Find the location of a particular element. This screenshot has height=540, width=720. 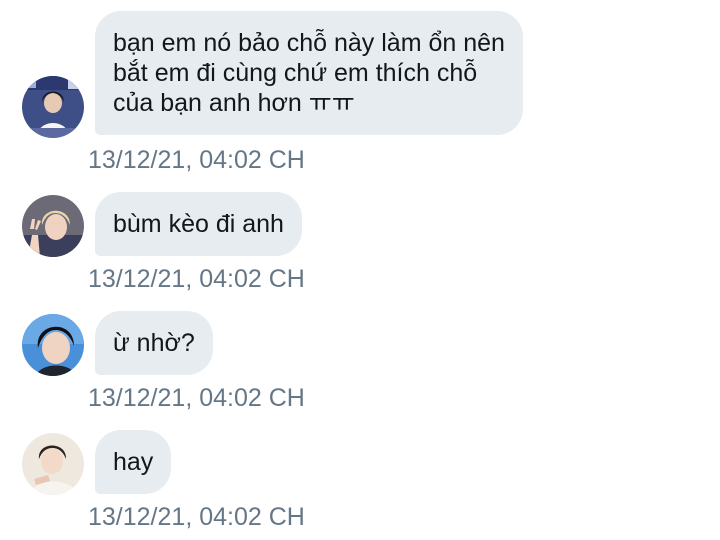

message-bubble: bùm kèo đi anh is located at coordinates (198, 224).